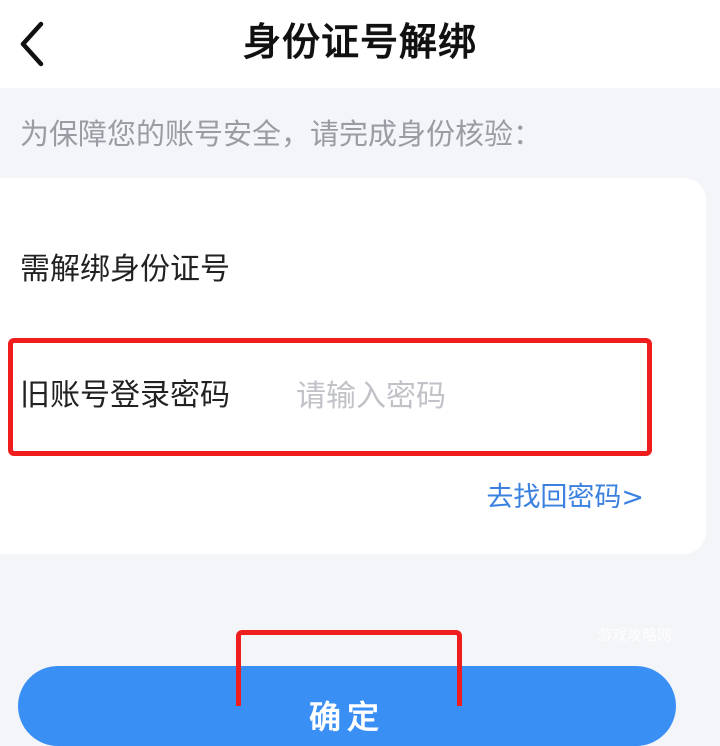 Image resolution: width=720 pixels, height=746 pixels. What do you see at coordinates (346, 717) in the screenshot?
I see `confirm-button-label: 确定` at bounding box center [346, 717].